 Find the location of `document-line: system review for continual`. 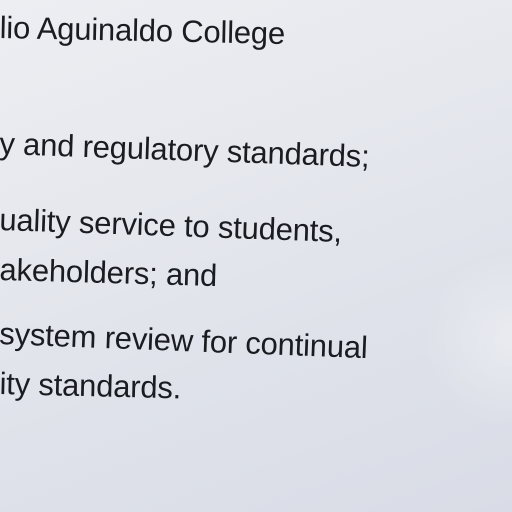

document-line: system review for continual is located at coordinates (184, 341).